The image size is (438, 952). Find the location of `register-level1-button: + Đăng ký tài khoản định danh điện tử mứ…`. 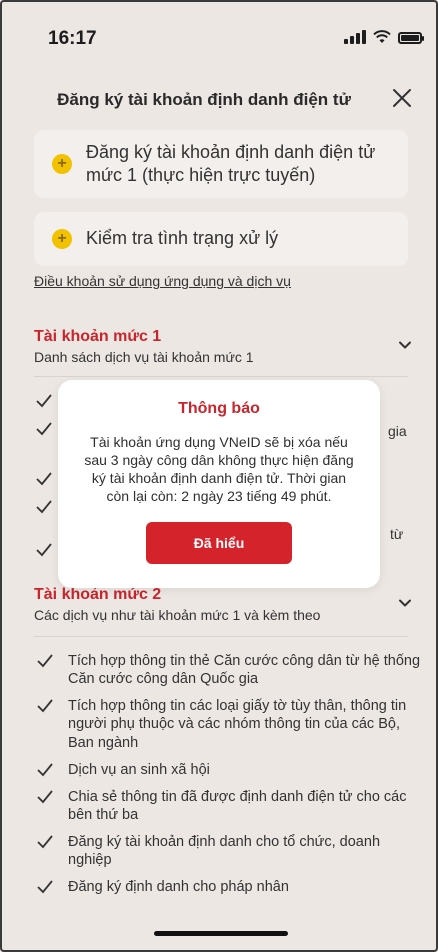

register-level1-button: + Đăng ký tài khoản định danh điện tử mứ… is located at coordinates (221, 164).